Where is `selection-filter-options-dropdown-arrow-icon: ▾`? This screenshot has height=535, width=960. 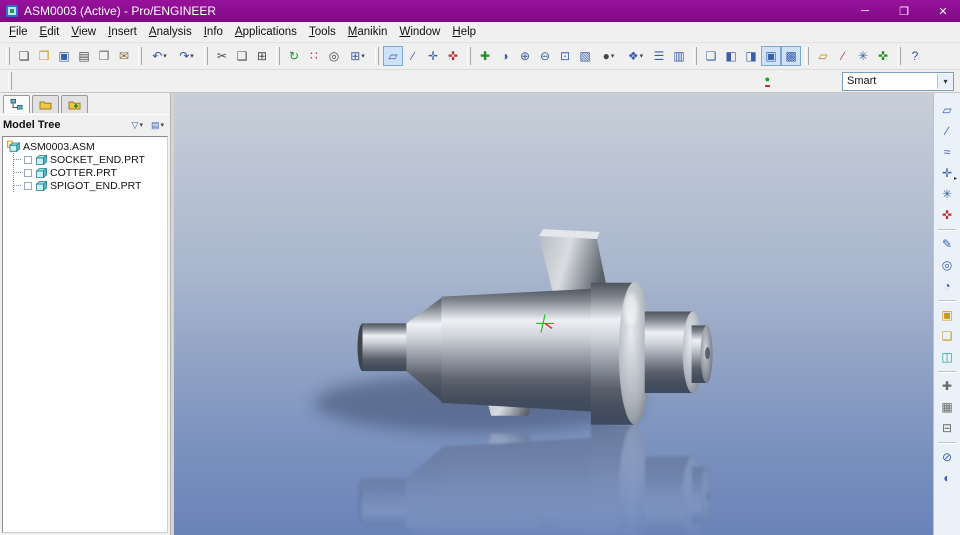 selection-filter-options-dropdown-arrow-icon: ▾ is located at coordinates (363, 56).